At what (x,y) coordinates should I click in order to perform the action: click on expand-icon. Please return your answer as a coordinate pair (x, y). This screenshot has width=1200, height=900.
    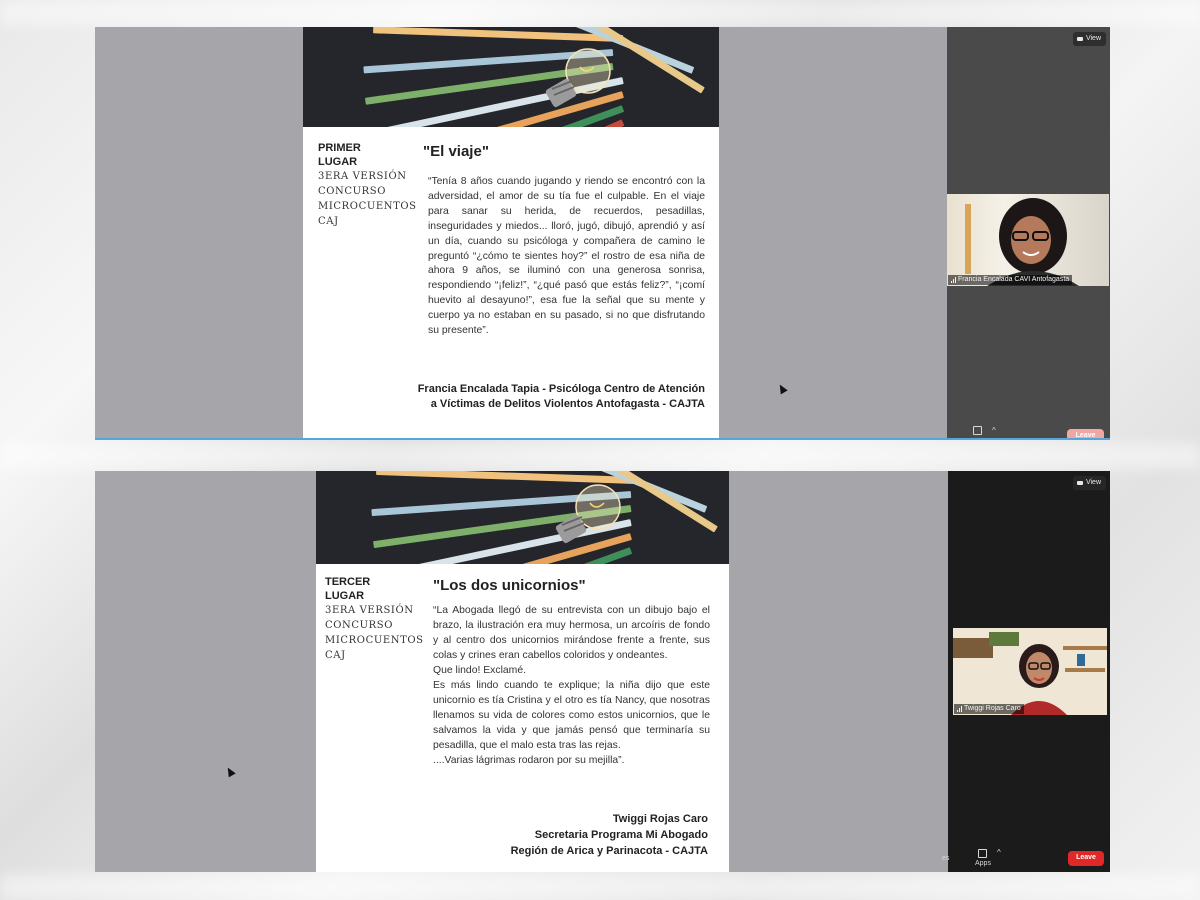
    Looking at the image, I should click on (977, 430).